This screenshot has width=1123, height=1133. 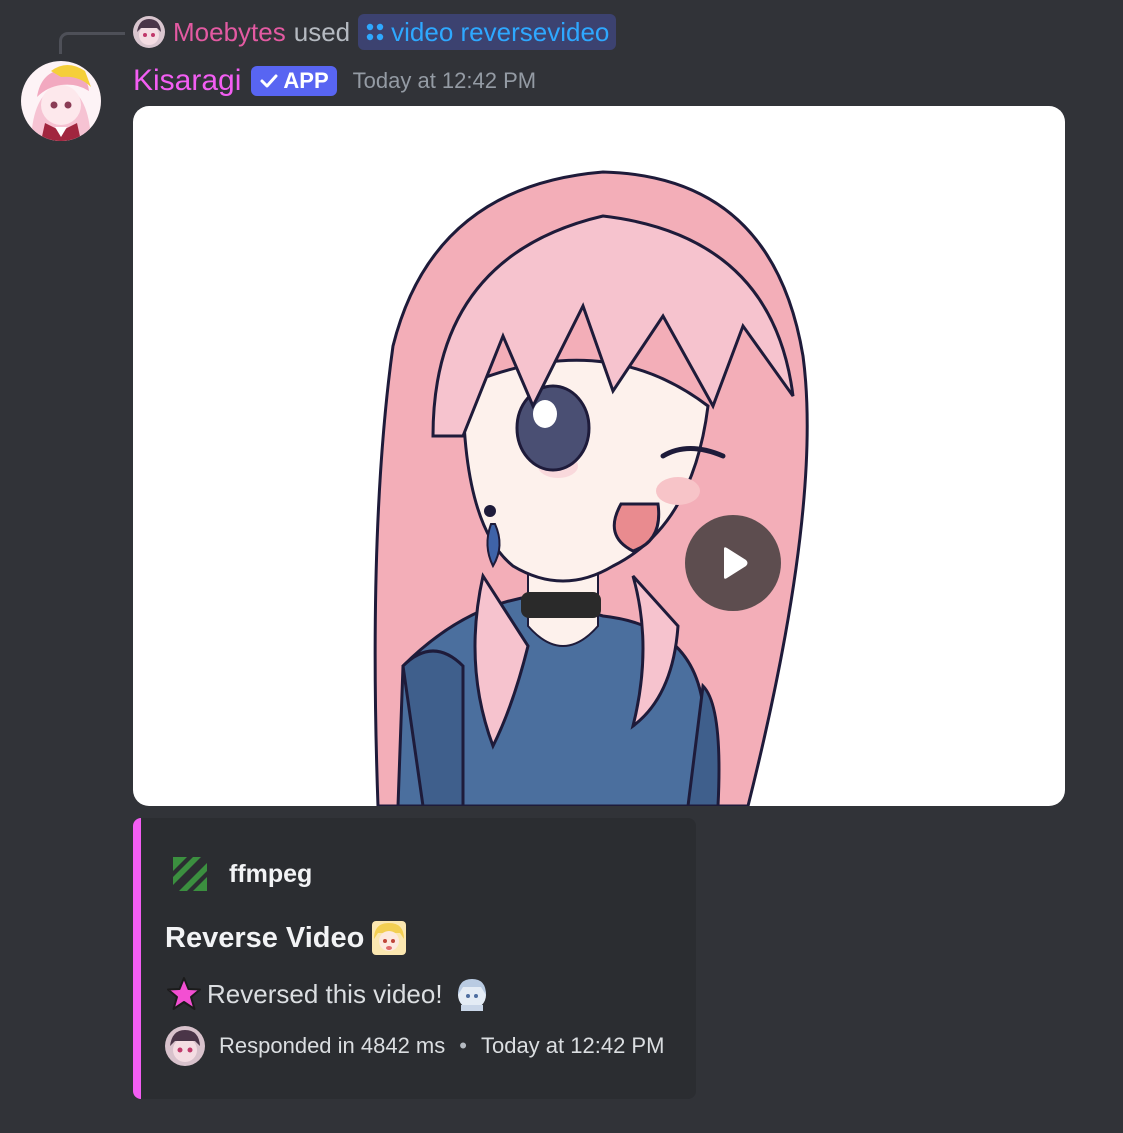 I want to click on reply-username: Moebytes, so click(x=229, y=32).